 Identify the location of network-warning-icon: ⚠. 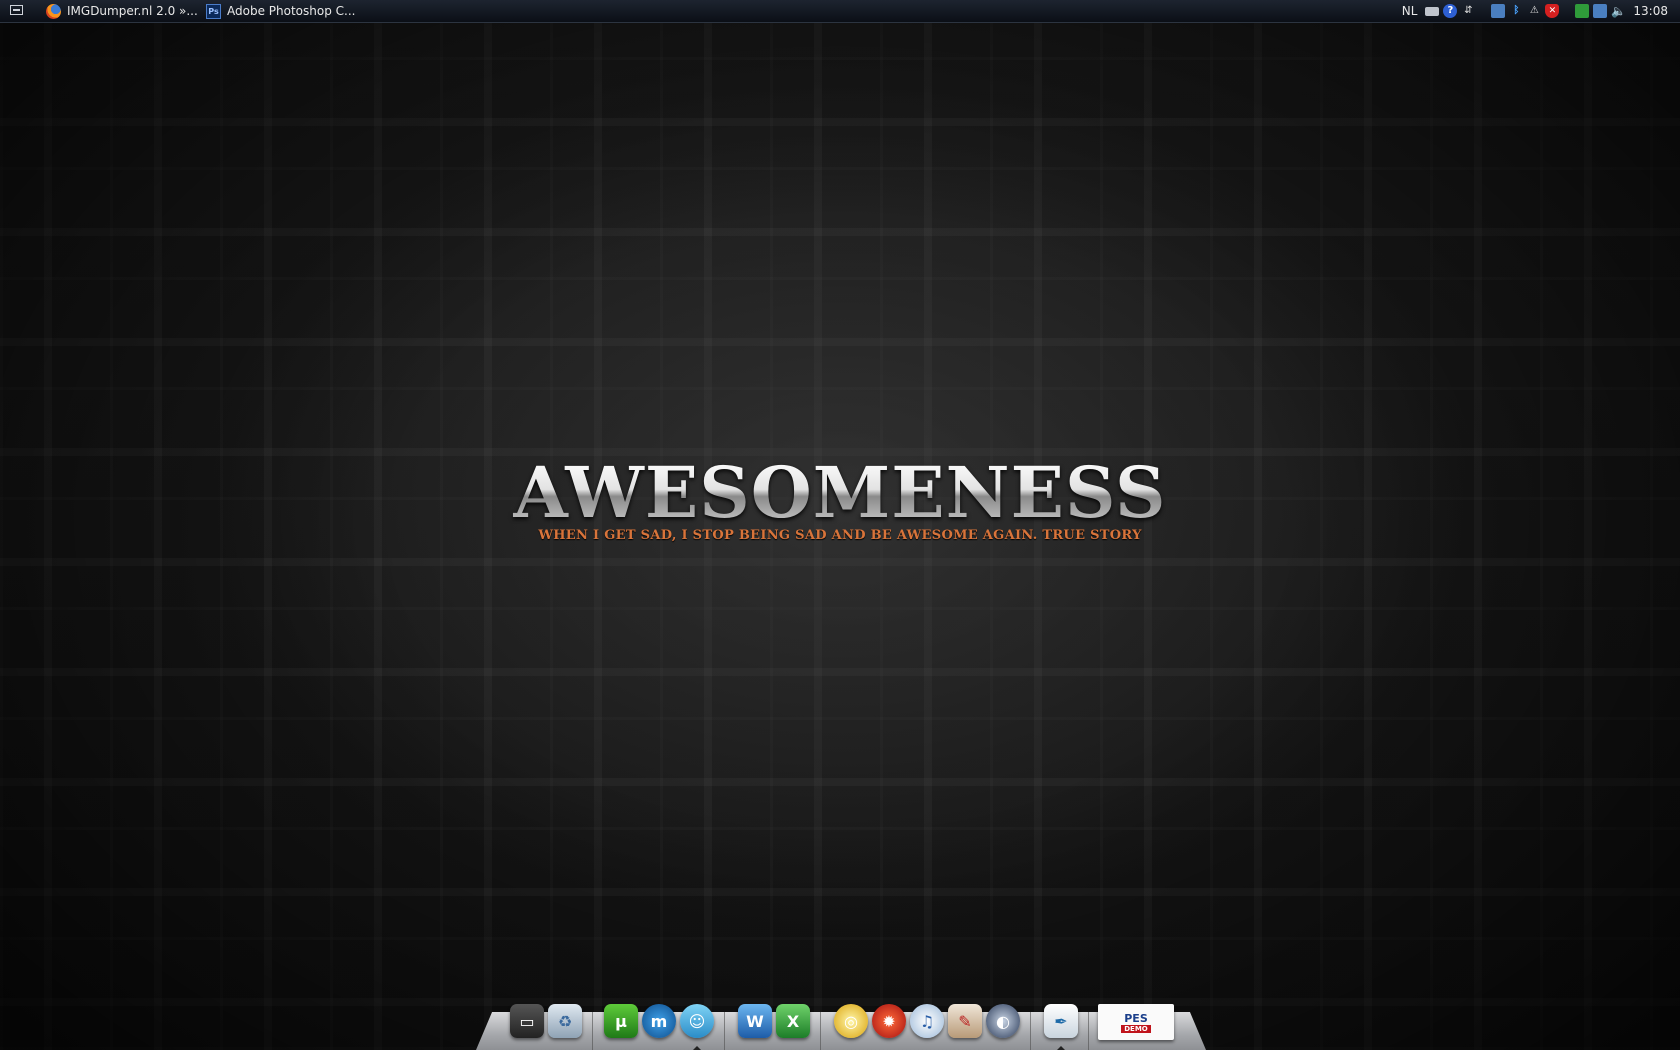
(1534, 11).